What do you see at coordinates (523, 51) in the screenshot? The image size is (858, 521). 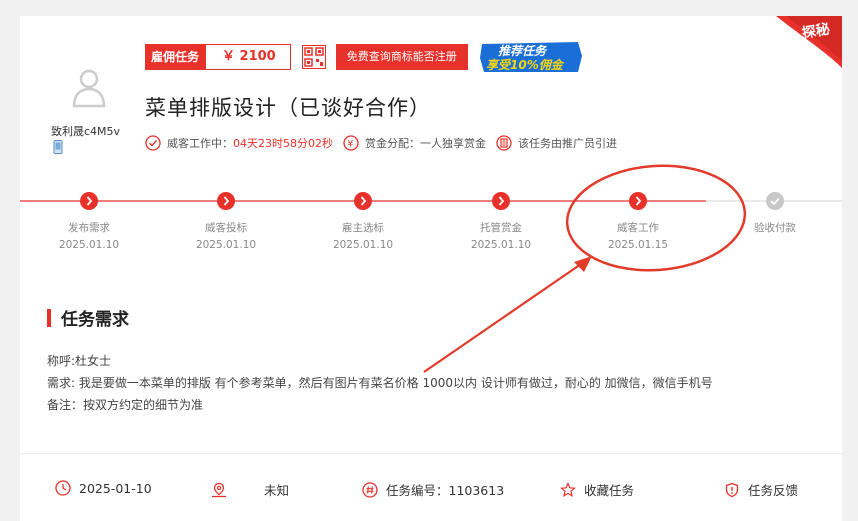 I see `promo-line1: 推荐任务` at bounding box center [523, 51].